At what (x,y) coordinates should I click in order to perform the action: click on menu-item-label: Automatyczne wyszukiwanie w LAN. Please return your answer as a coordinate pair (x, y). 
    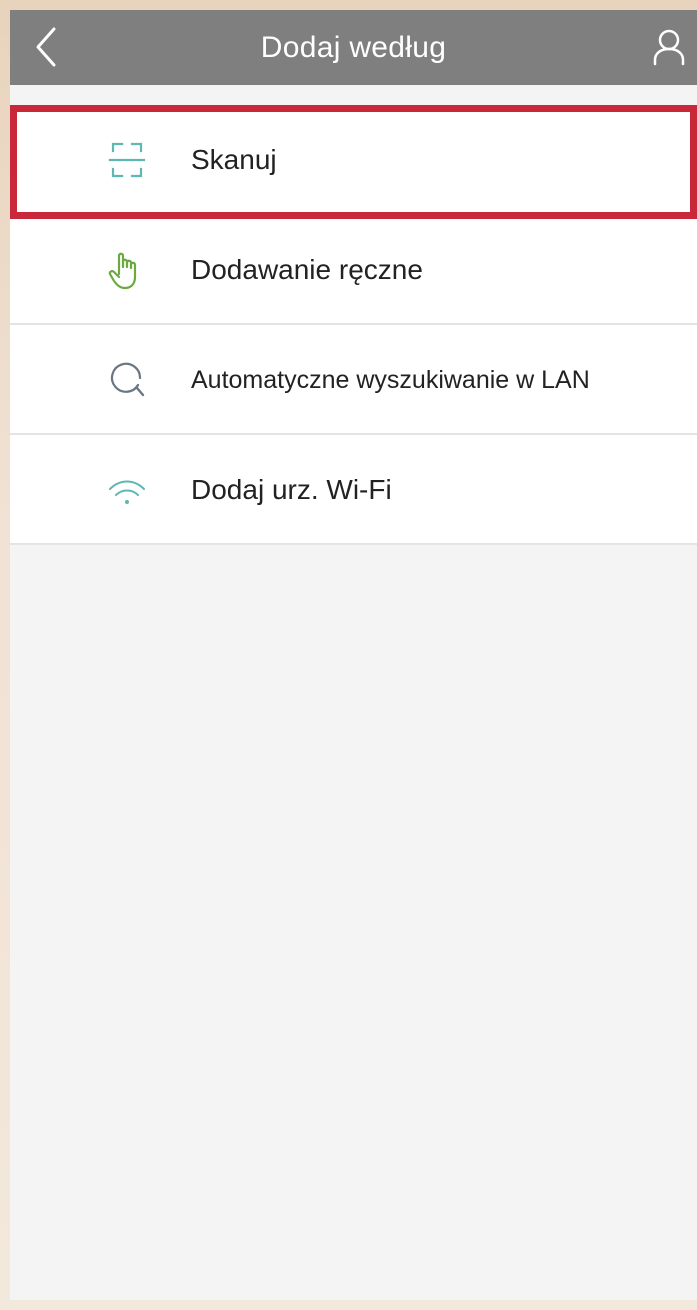
    Looking at the image, I should click on (390, 380).